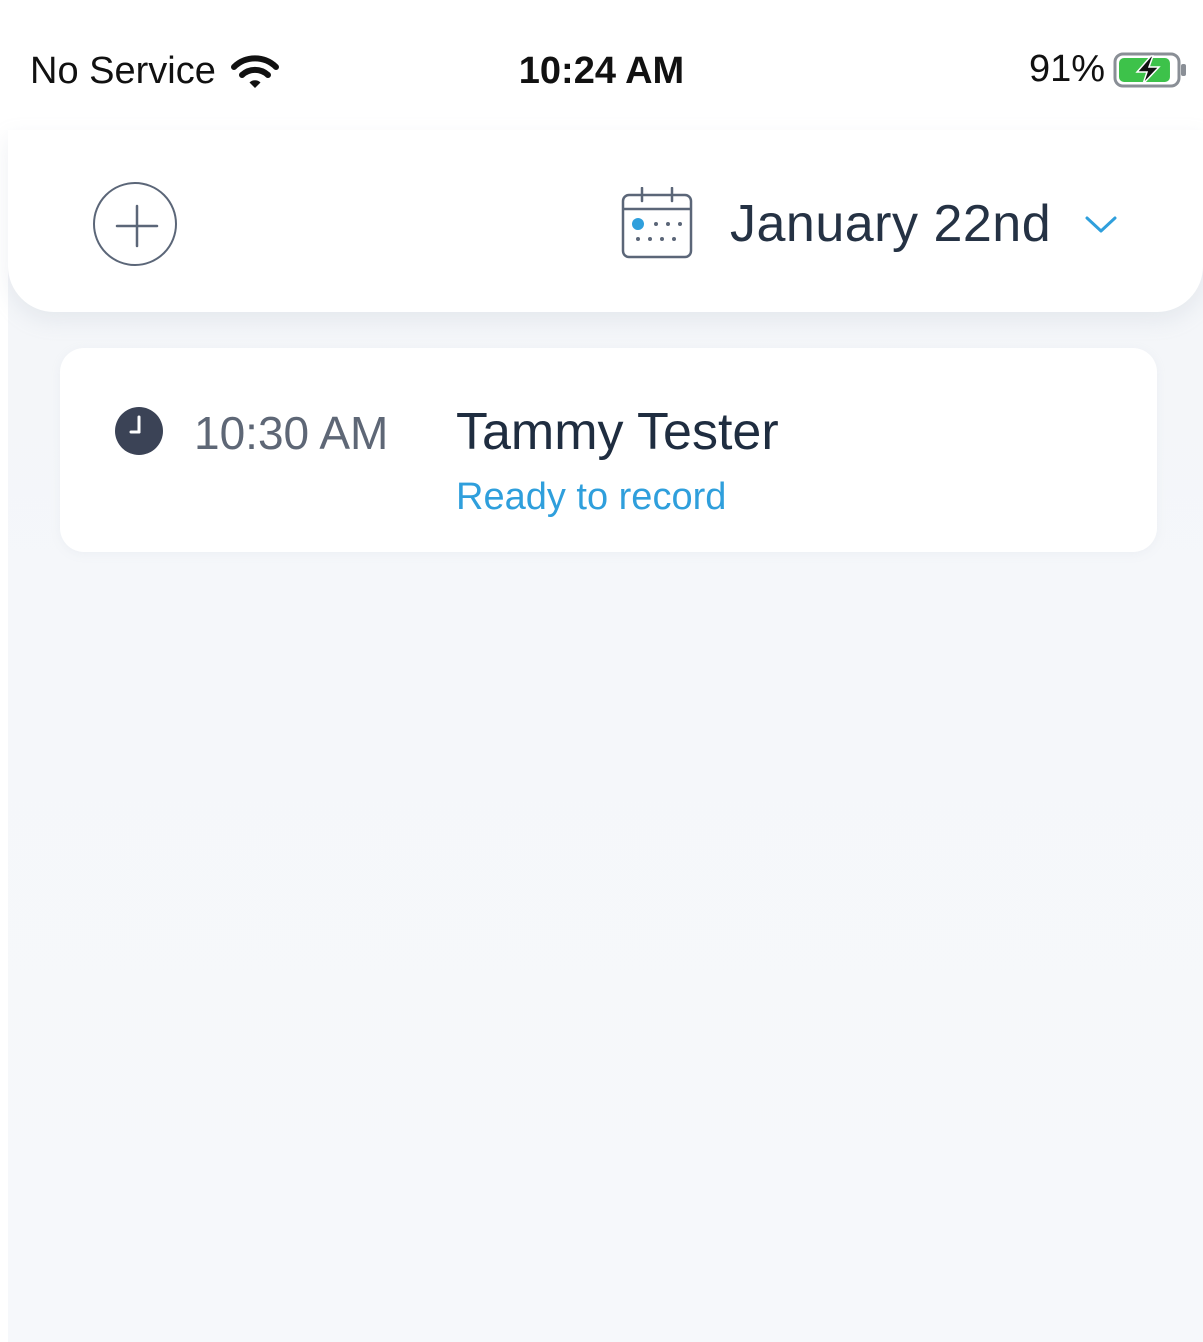  I want to click on appointment-status: Ready to record, so click(591, 497).